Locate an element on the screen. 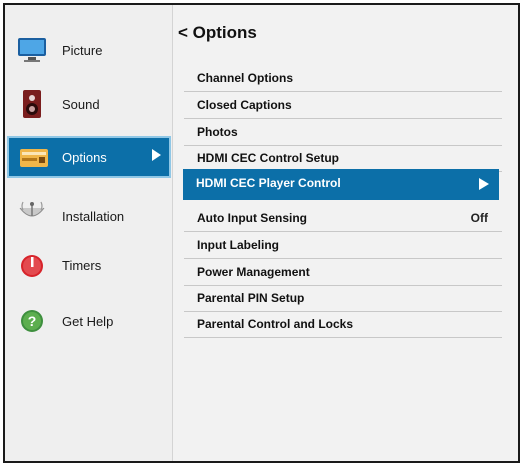  sidebar-item-picture: Picture is located at coordinates (89, 50).